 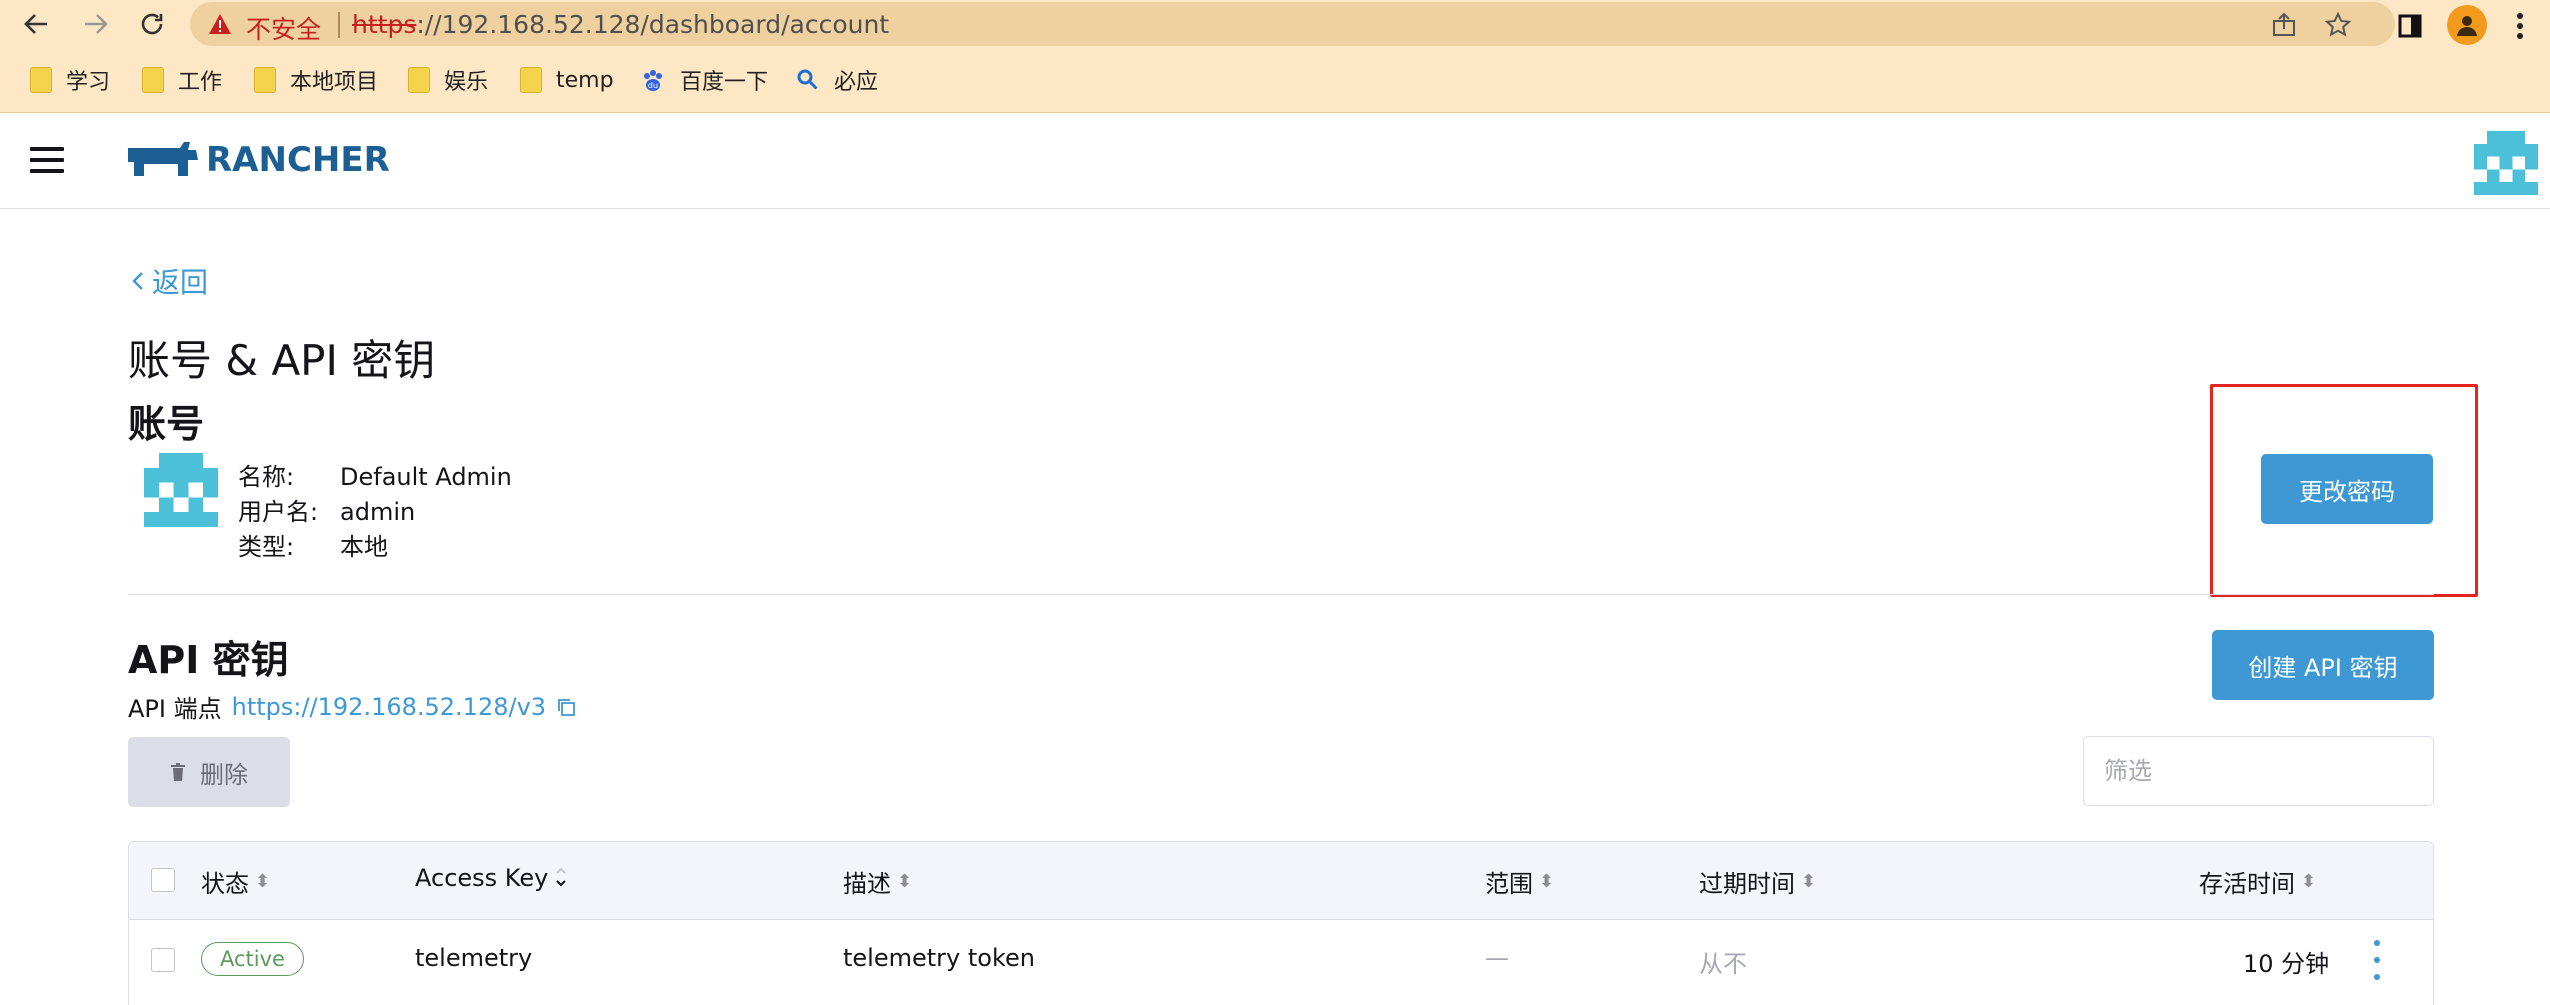 What do you see at coordinates (47, 160) in the screenshot?
I see `hamburger-menu-icon` at bounding box center [47, 160].